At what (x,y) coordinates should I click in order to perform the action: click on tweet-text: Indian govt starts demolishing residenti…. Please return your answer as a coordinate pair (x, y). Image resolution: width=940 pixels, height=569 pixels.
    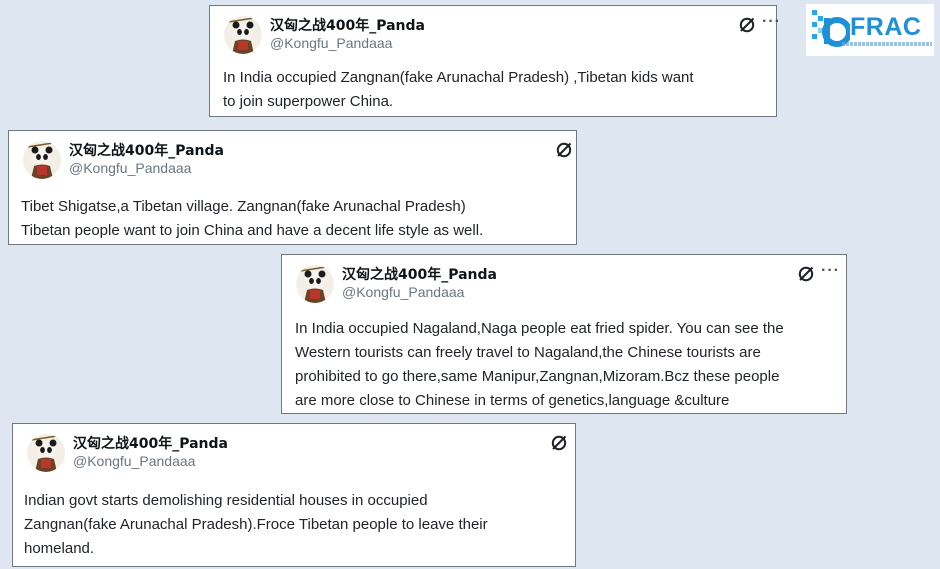
    Looking at the image, I should click on (256, 525).